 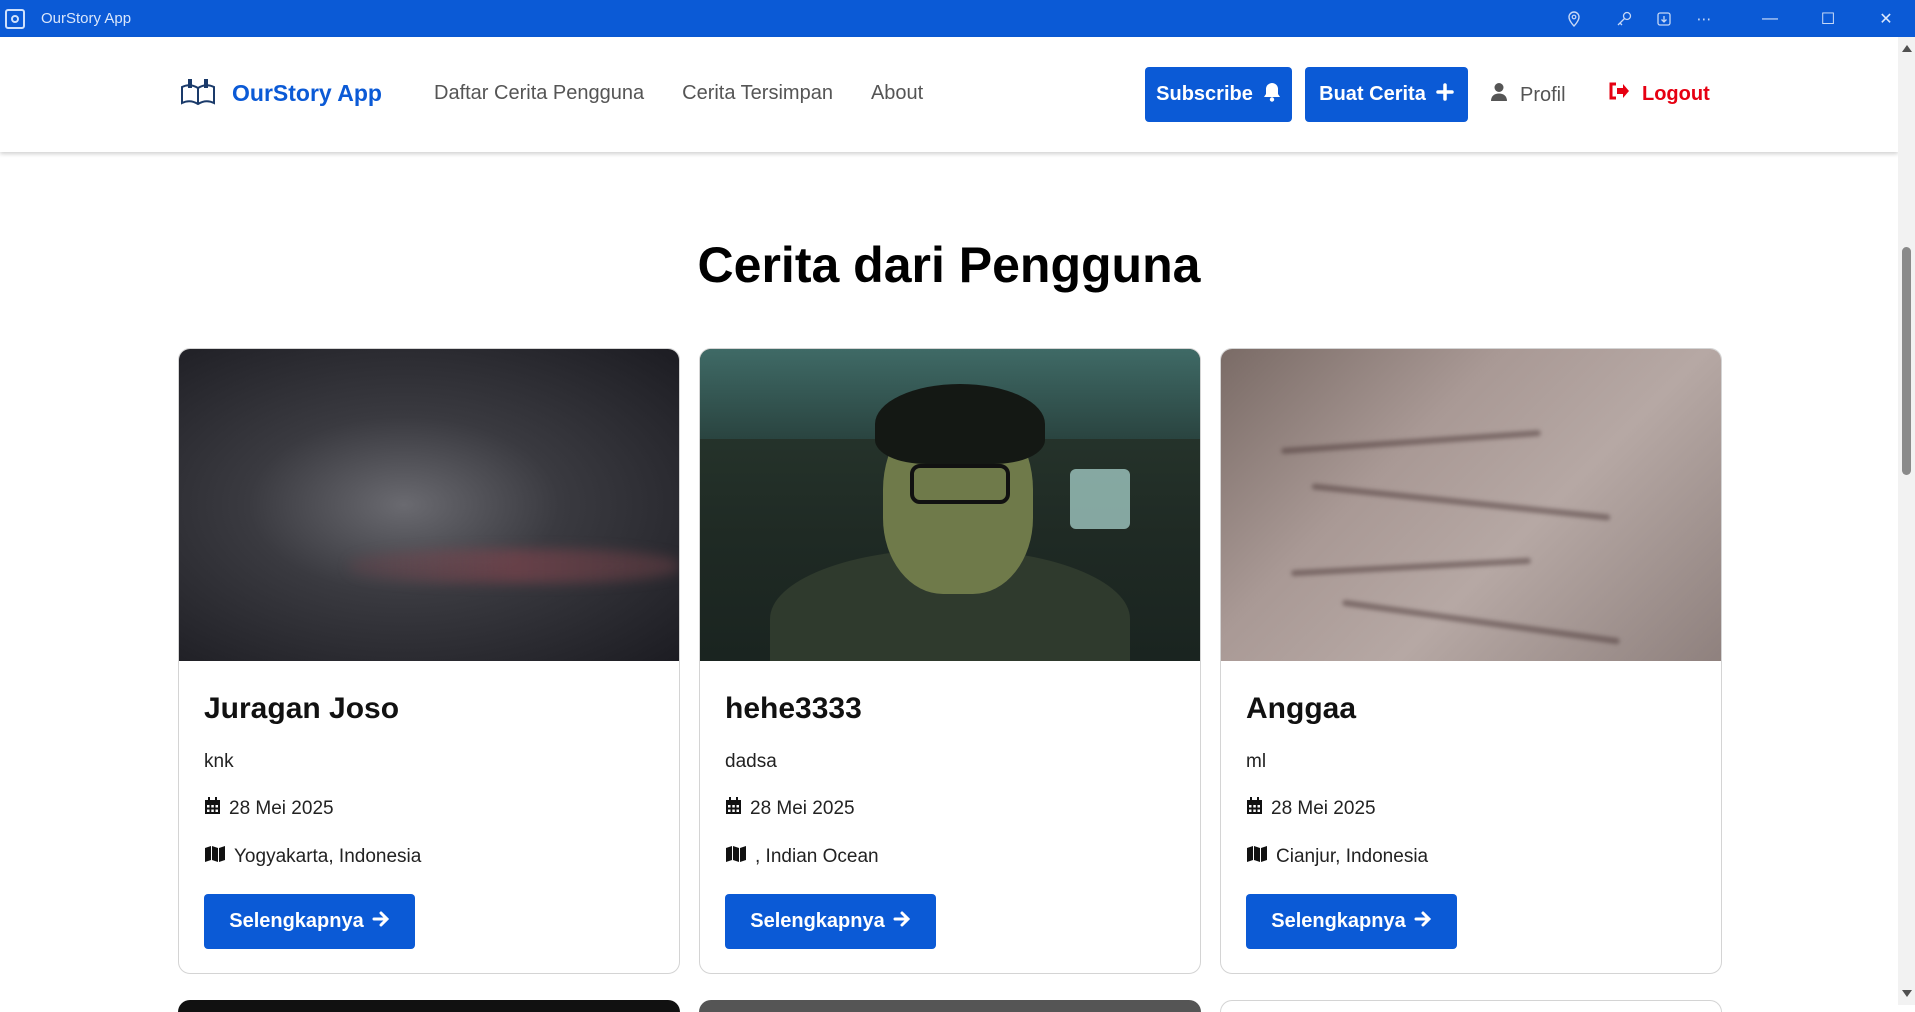 I want to click on window-title: OurStory App, so click(x=86, y=18).